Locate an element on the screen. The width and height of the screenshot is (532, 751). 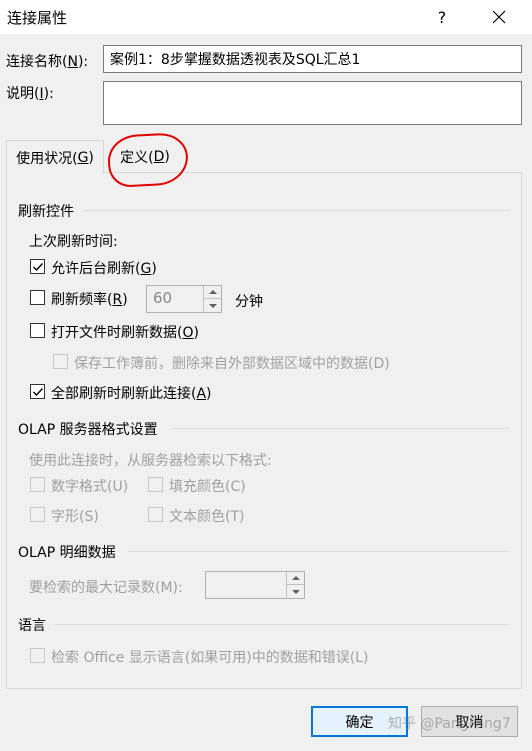
description-input is located at coordinates (312, 103).